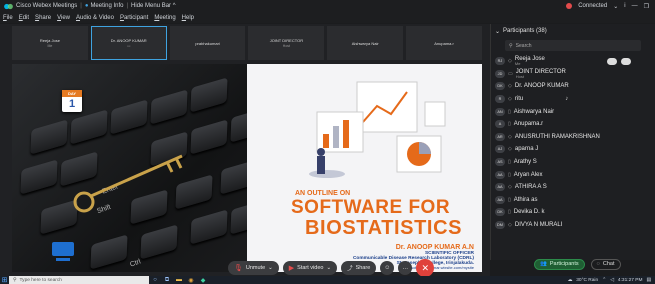  Describe the element at coordinates (63, 18) in the screenshot. I see `menu-view: View` at that location.